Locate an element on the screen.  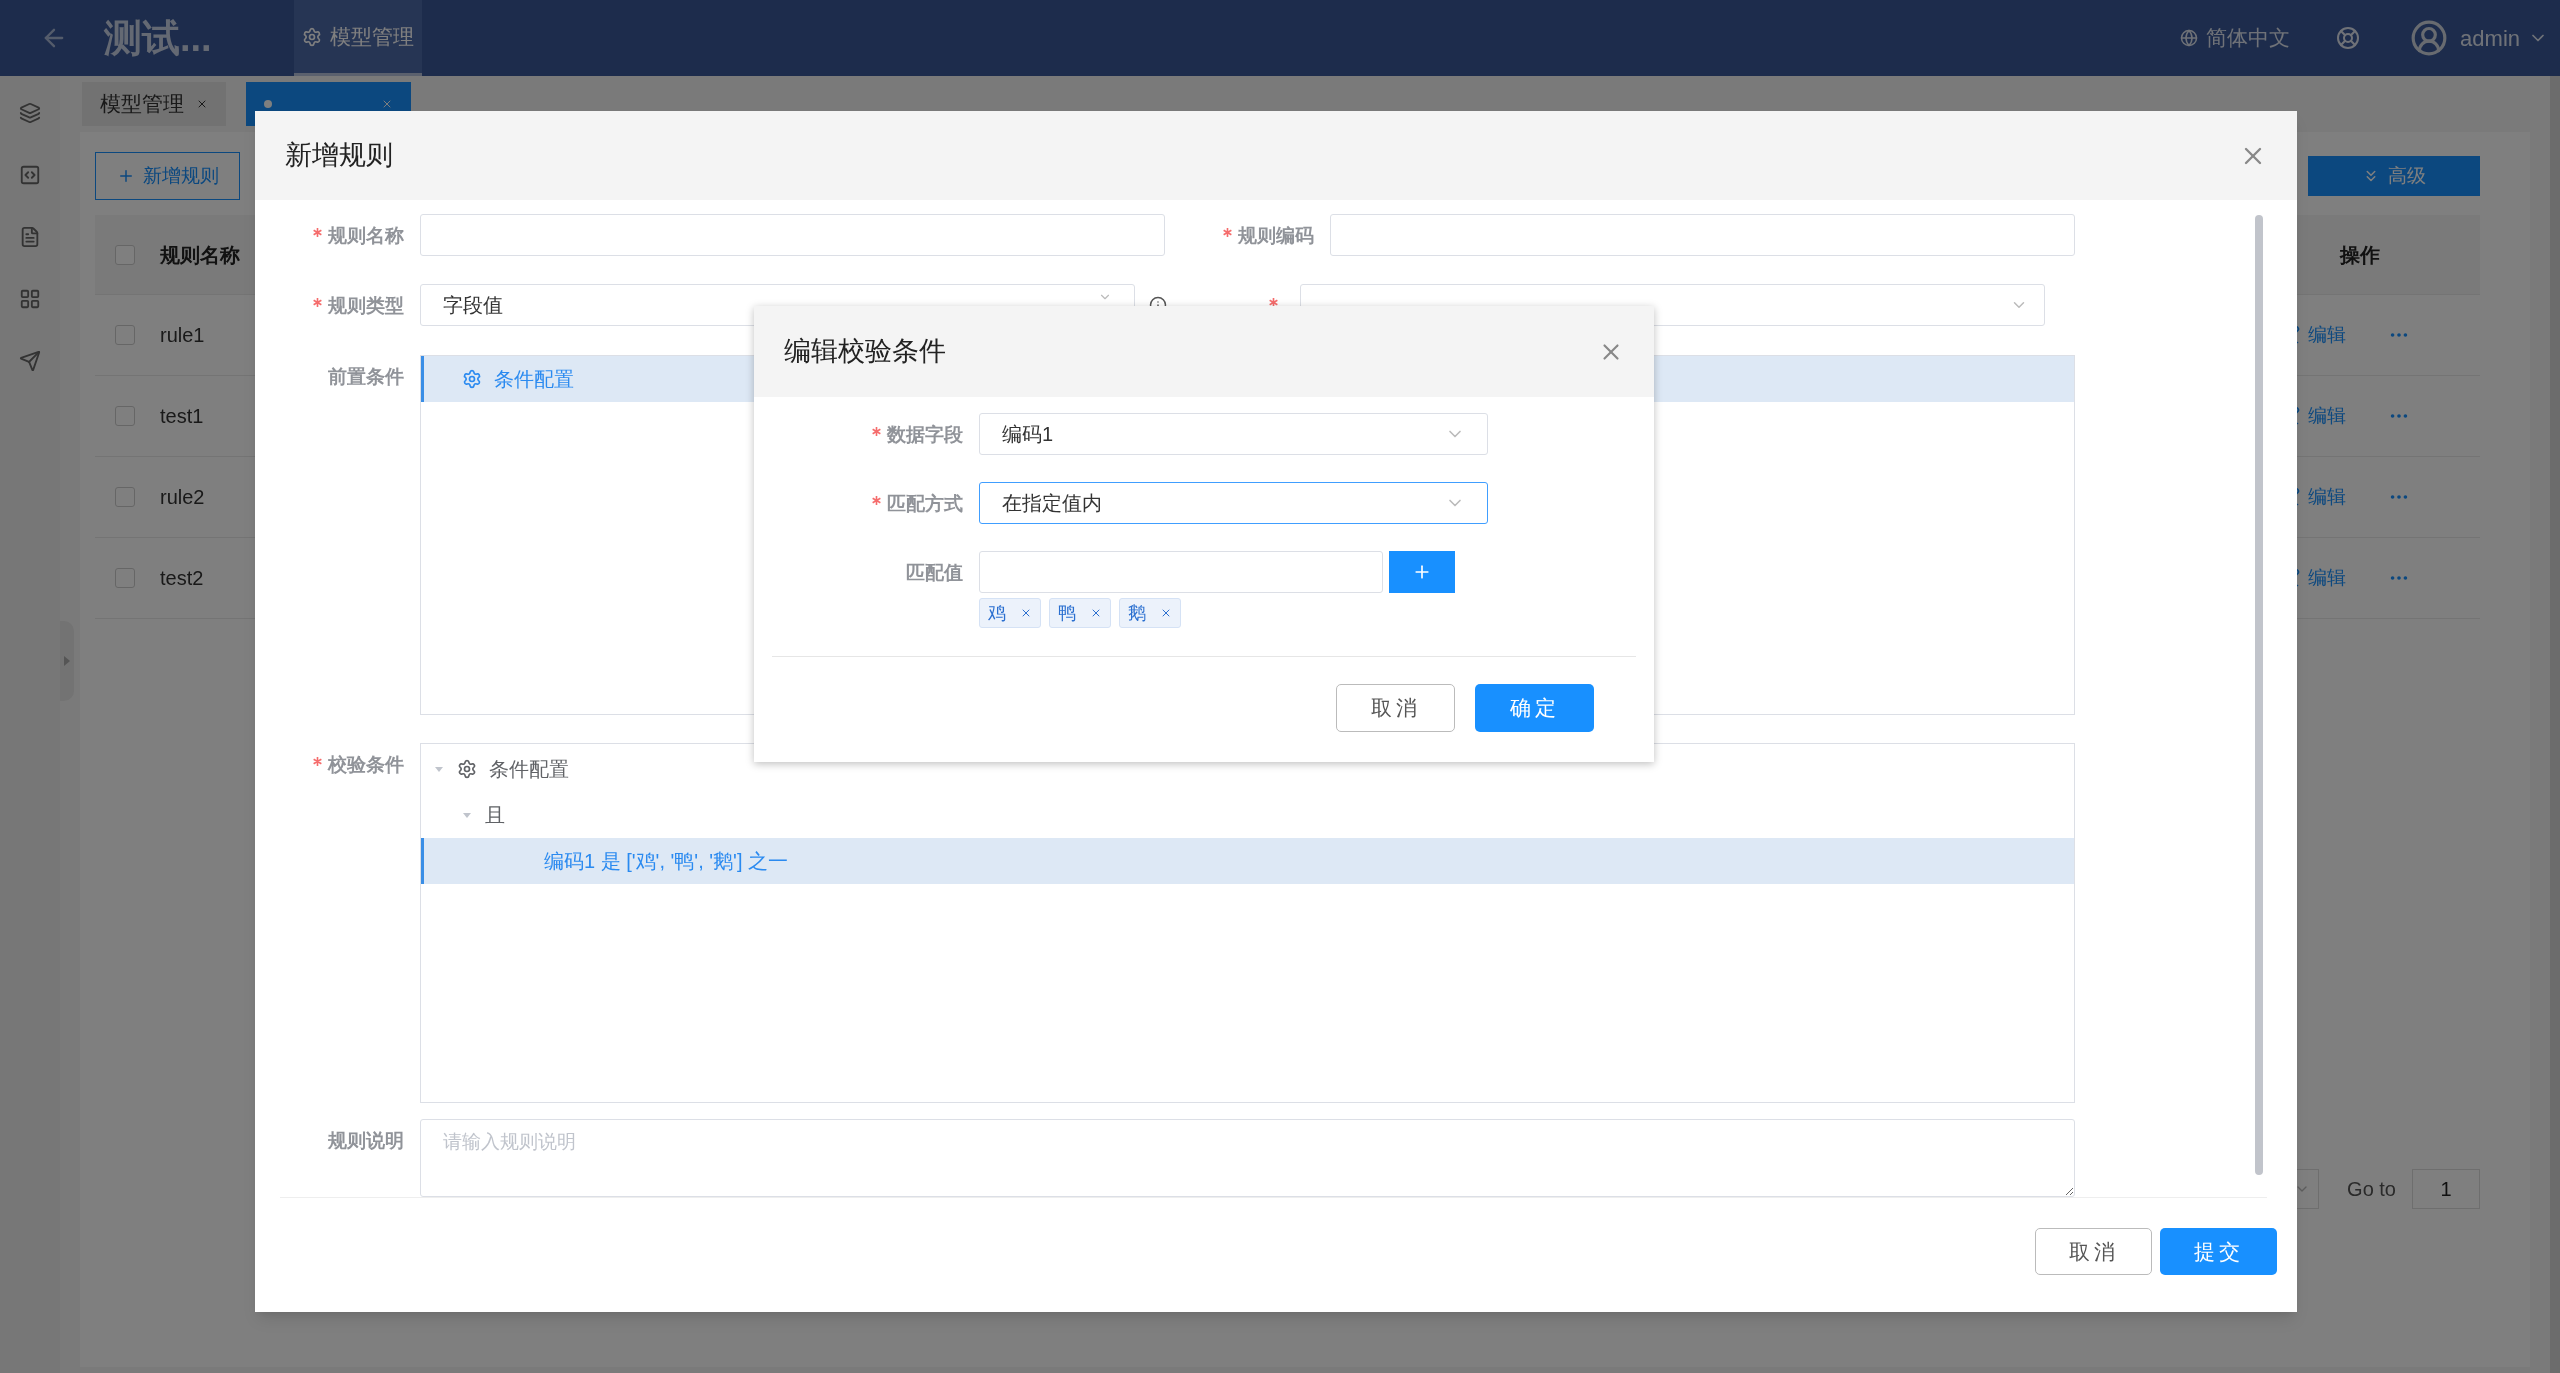
field-label: 数据字段 is located at coordinates (925, 435).